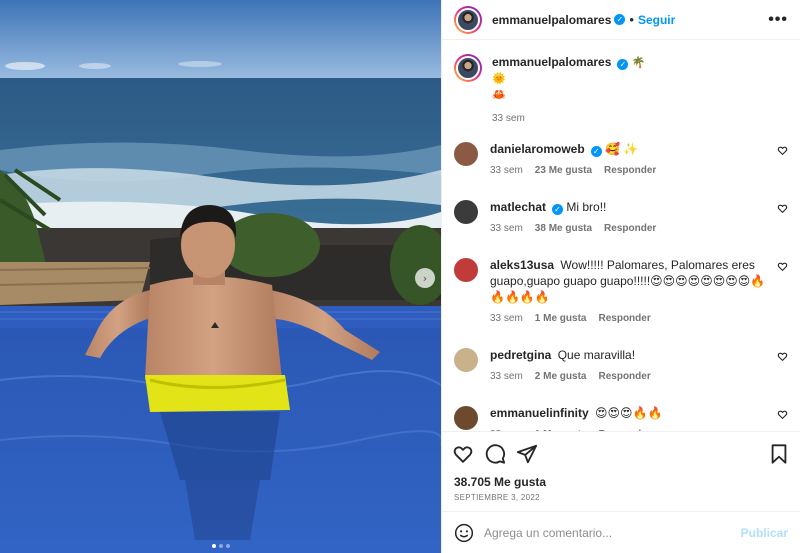 This screenshot has height=553, width=800. What do you see at coordinates (778, 20) in the screenshot?
I see `more-options-icon: •••` at bounding box center [778, 20].